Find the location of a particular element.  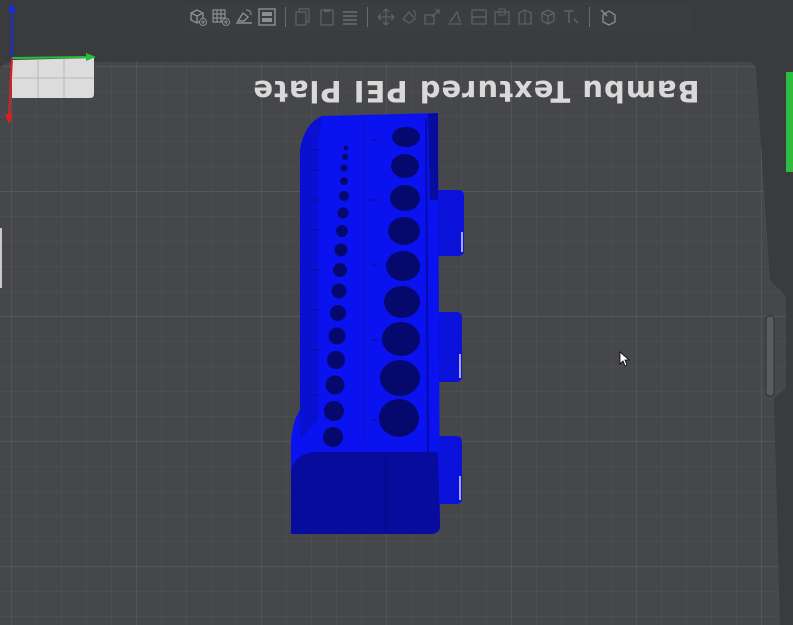

paste-icon is located at coordinates (327, 17).